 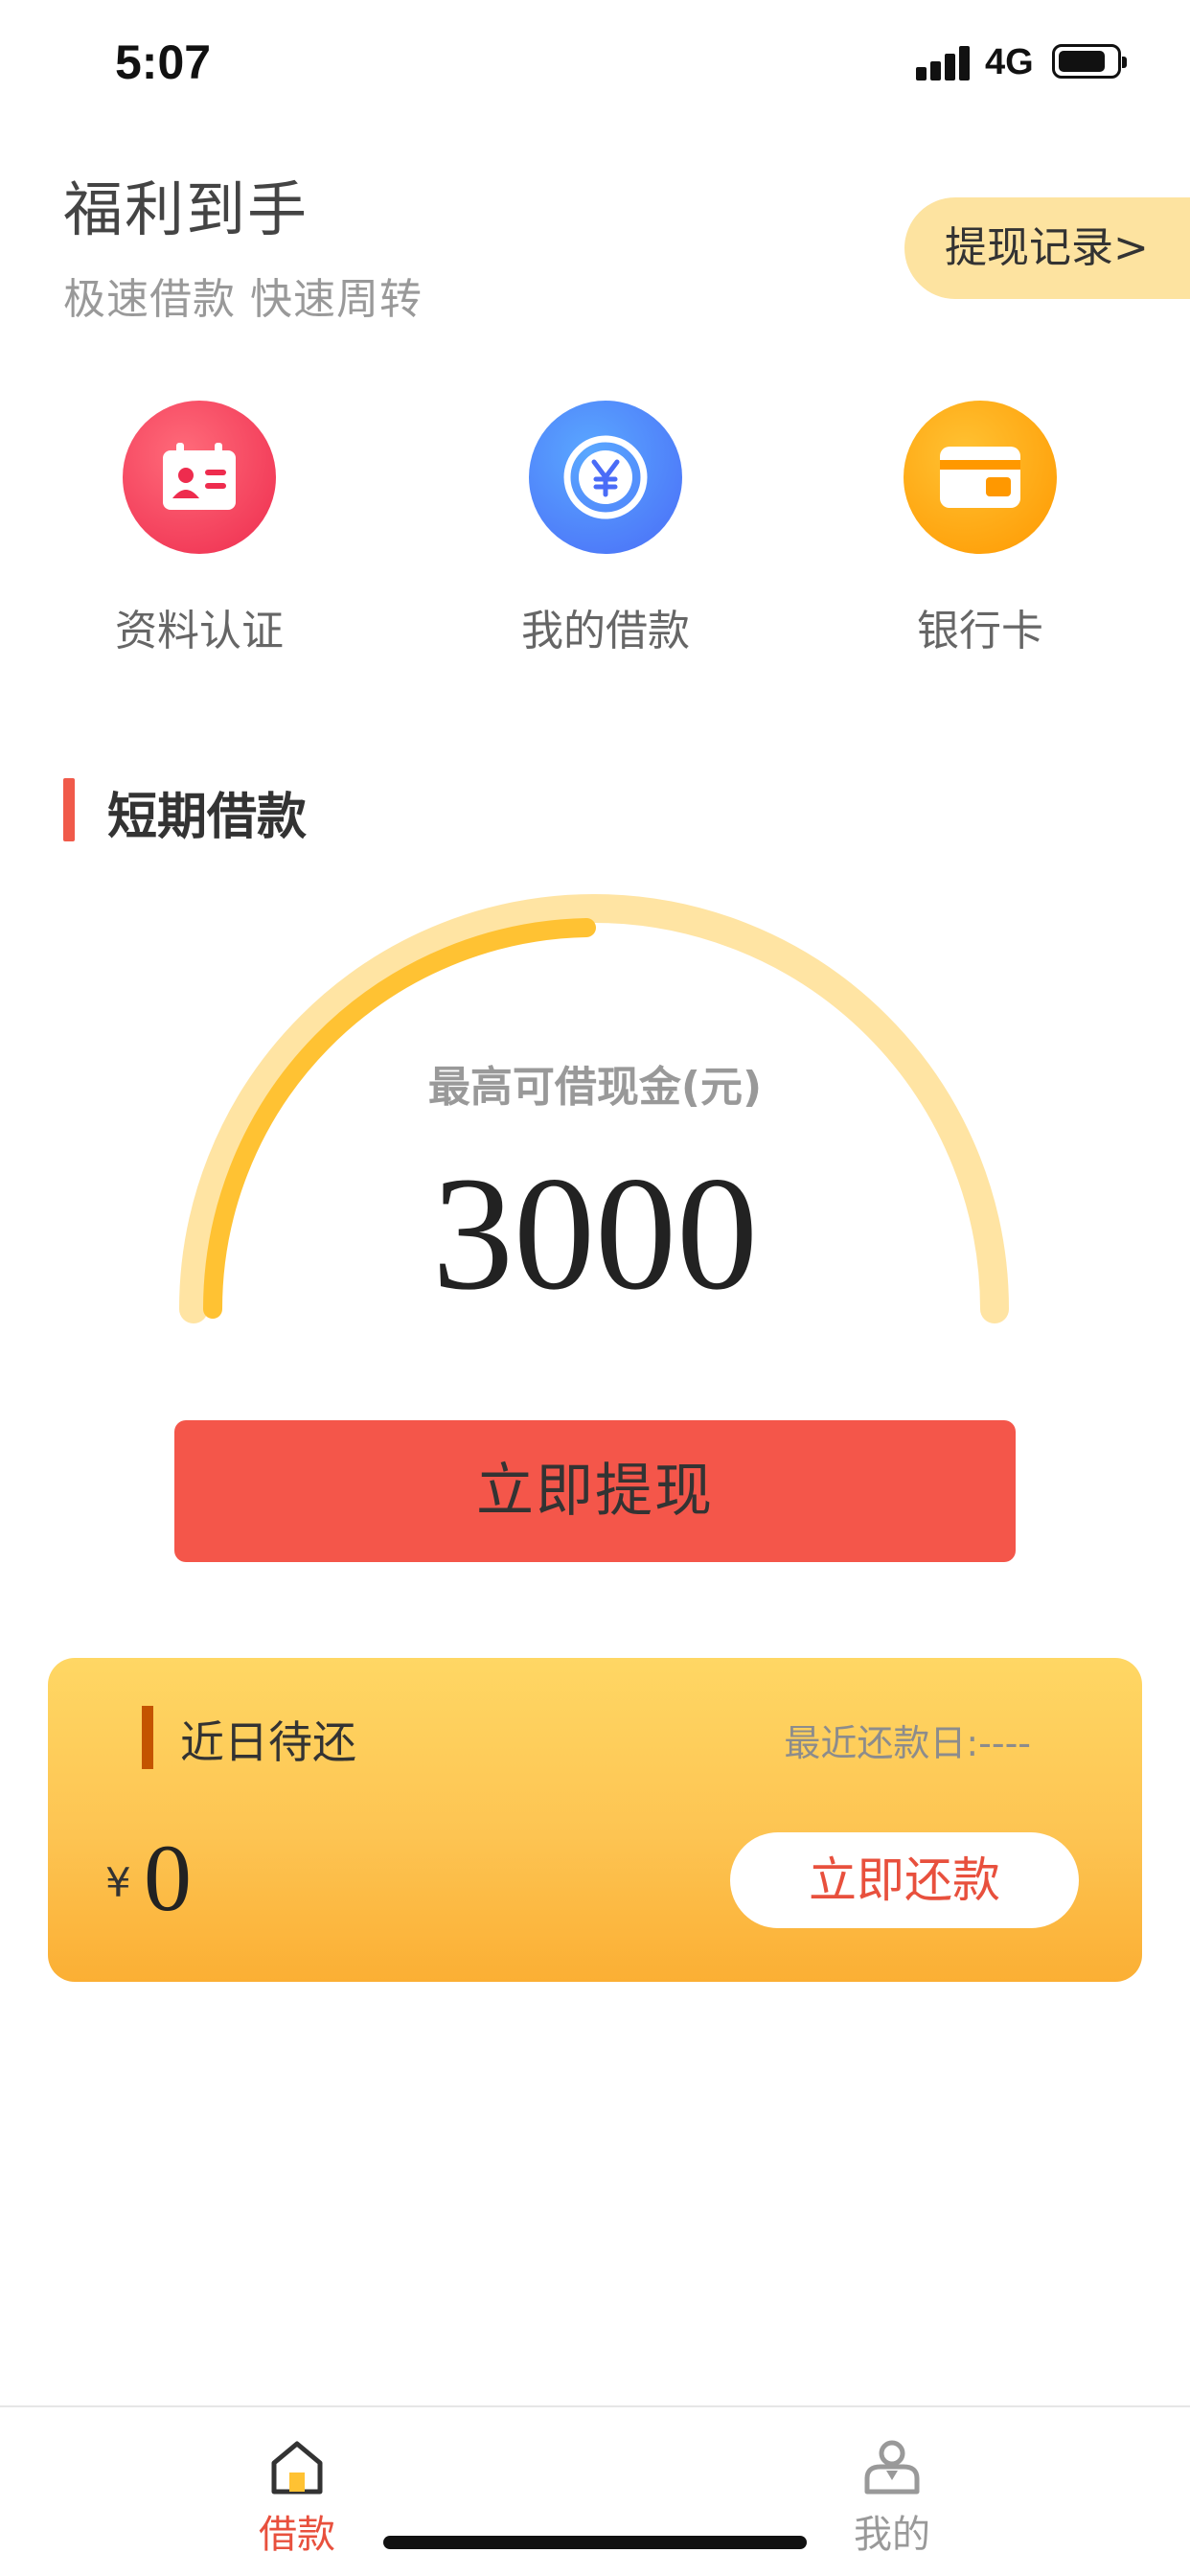 What do you see at coordinates (595, 2542) in the screenshot?
I see `home-indicator` at bounding box center [595, 2542].